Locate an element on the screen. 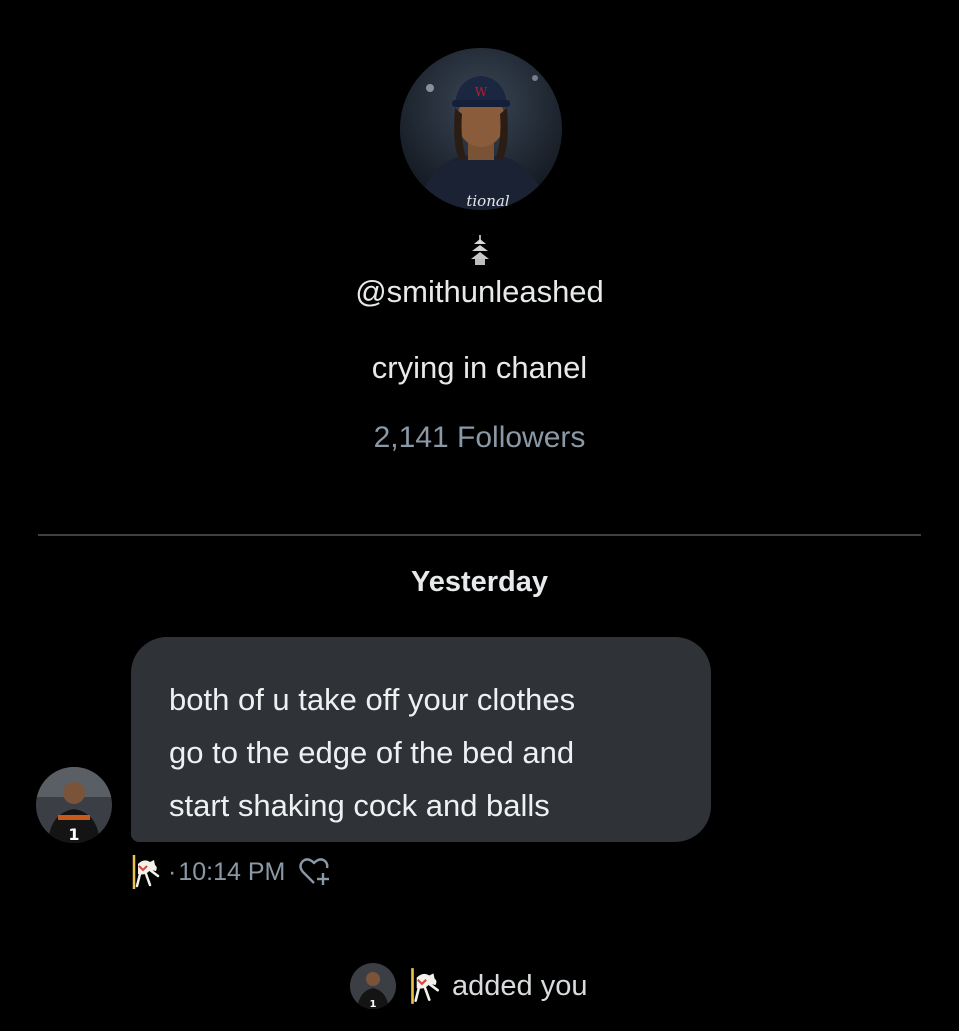 The height and width of the screenshot is (1031, 959). event-avatar: 1 is located at coordinates (373, 986).